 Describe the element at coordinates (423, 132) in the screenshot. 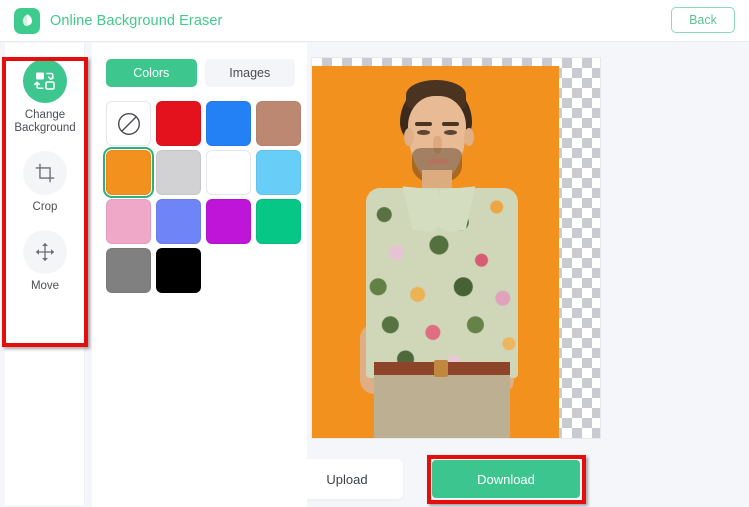

I see `eye-left` at that location.